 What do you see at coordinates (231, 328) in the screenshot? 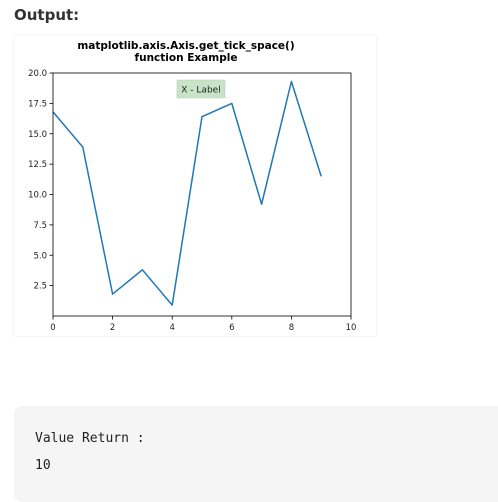
I see `x-tick-label: 6` at bounding box center [231, 328].